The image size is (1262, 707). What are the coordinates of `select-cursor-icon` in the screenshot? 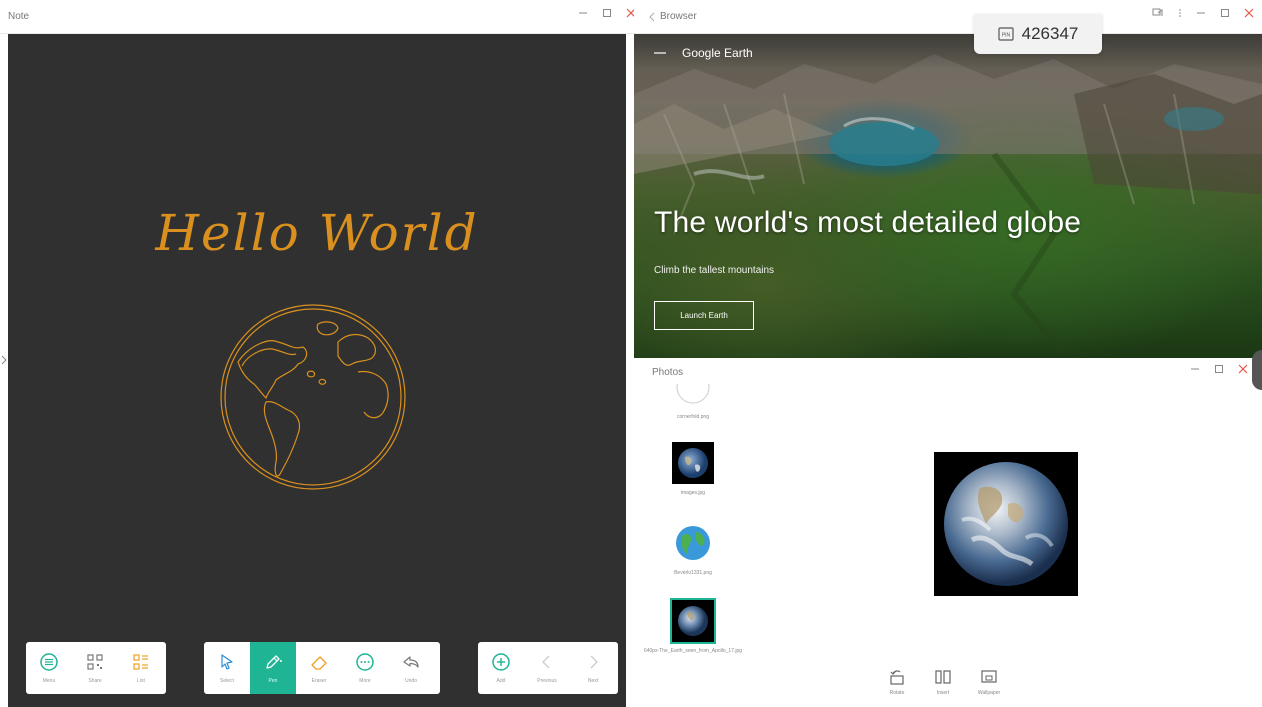 It's located at (227, 662).